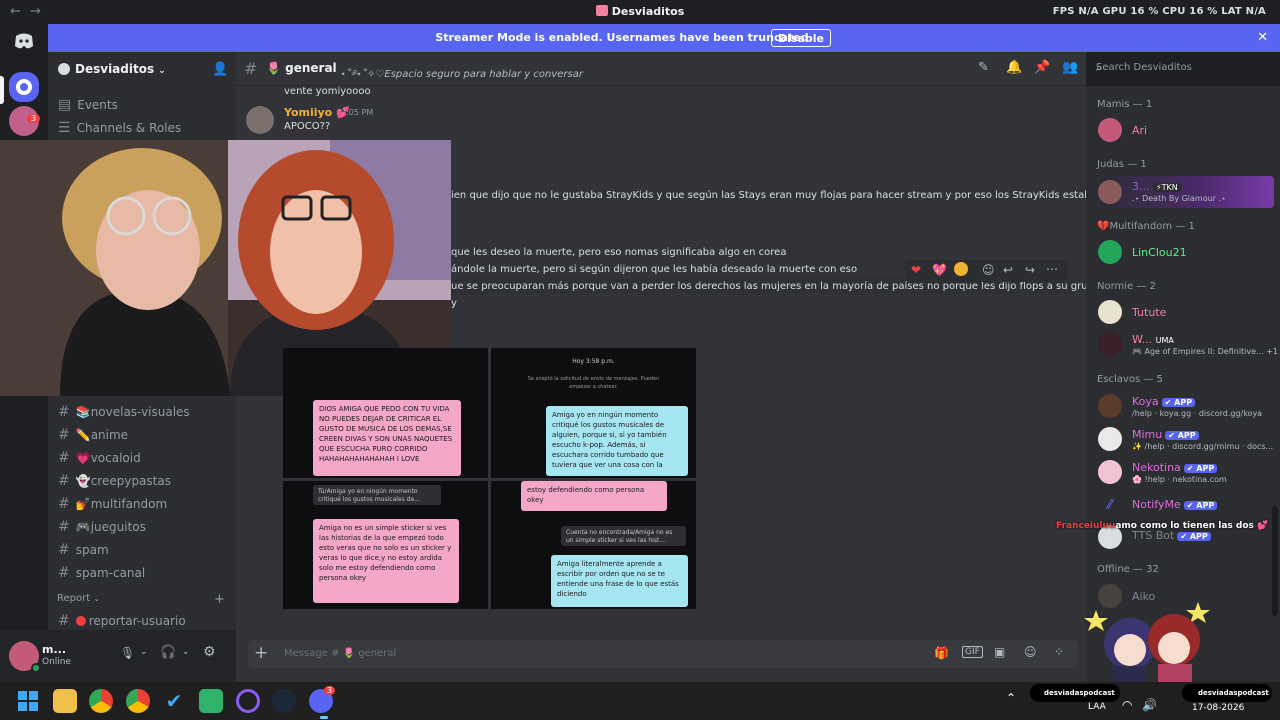 The height and width of the screenshot is (720, 1280). What do you see at coordinates (663, 654) in the screenshot?
I see `message-input: + Message # 🌷 general 🎁 GIF ▣ ☺ ⁘` at bounding box center [663, 654].